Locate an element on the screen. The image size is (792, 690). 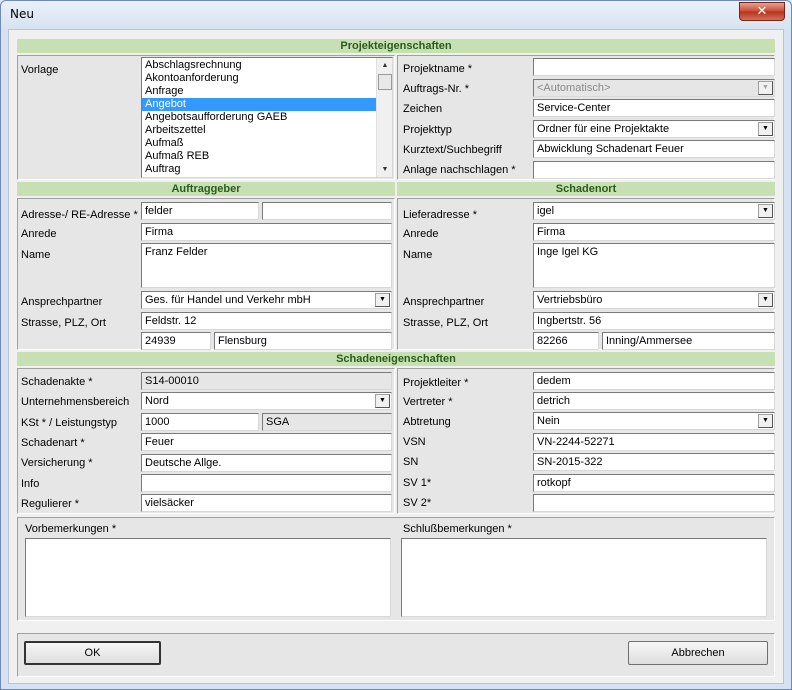
name-label: Name is located at coordinates (36, 255).